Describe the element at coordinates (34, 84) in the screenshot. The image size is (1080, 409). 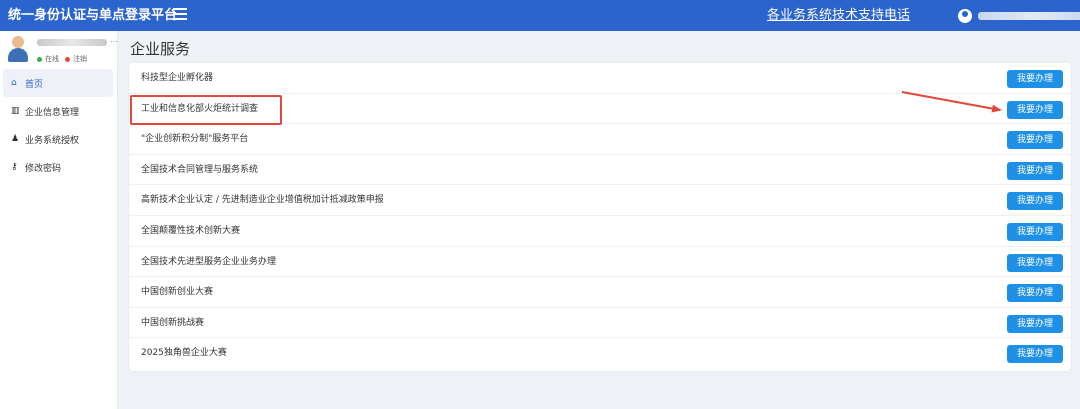
I see `sidebar-item-label: 首页` at that location.